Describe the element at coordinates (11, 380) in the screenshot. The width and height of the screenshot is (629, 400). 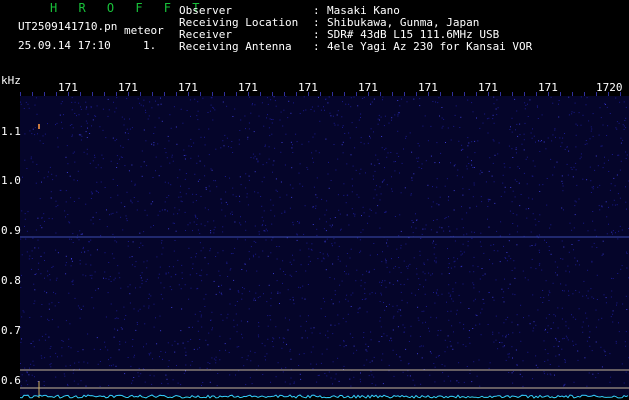
I see `y-tick-label: 0.6` at that location.